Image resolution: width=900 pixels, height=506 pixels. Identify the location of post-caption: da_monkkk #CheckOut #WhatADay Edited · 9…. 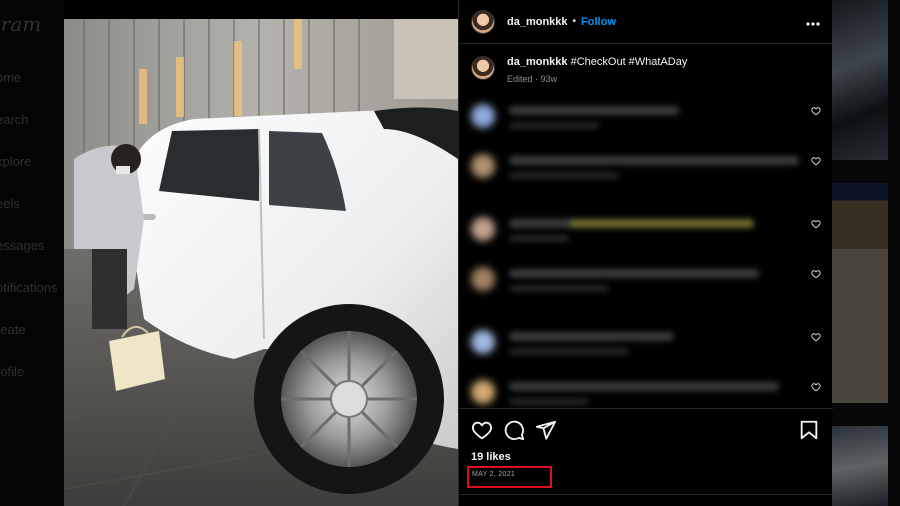
(645, 68).